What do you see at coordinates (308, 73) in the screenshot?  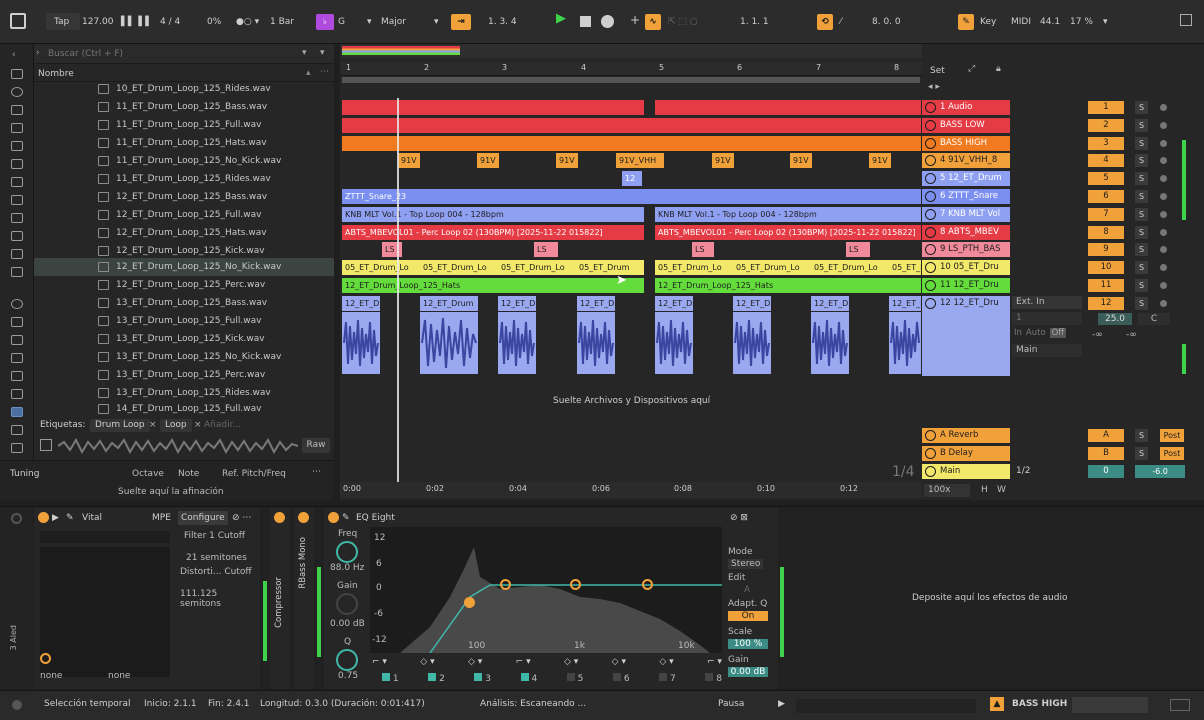 I see `sort-icon: ▴` at bounding box center [308, 73].